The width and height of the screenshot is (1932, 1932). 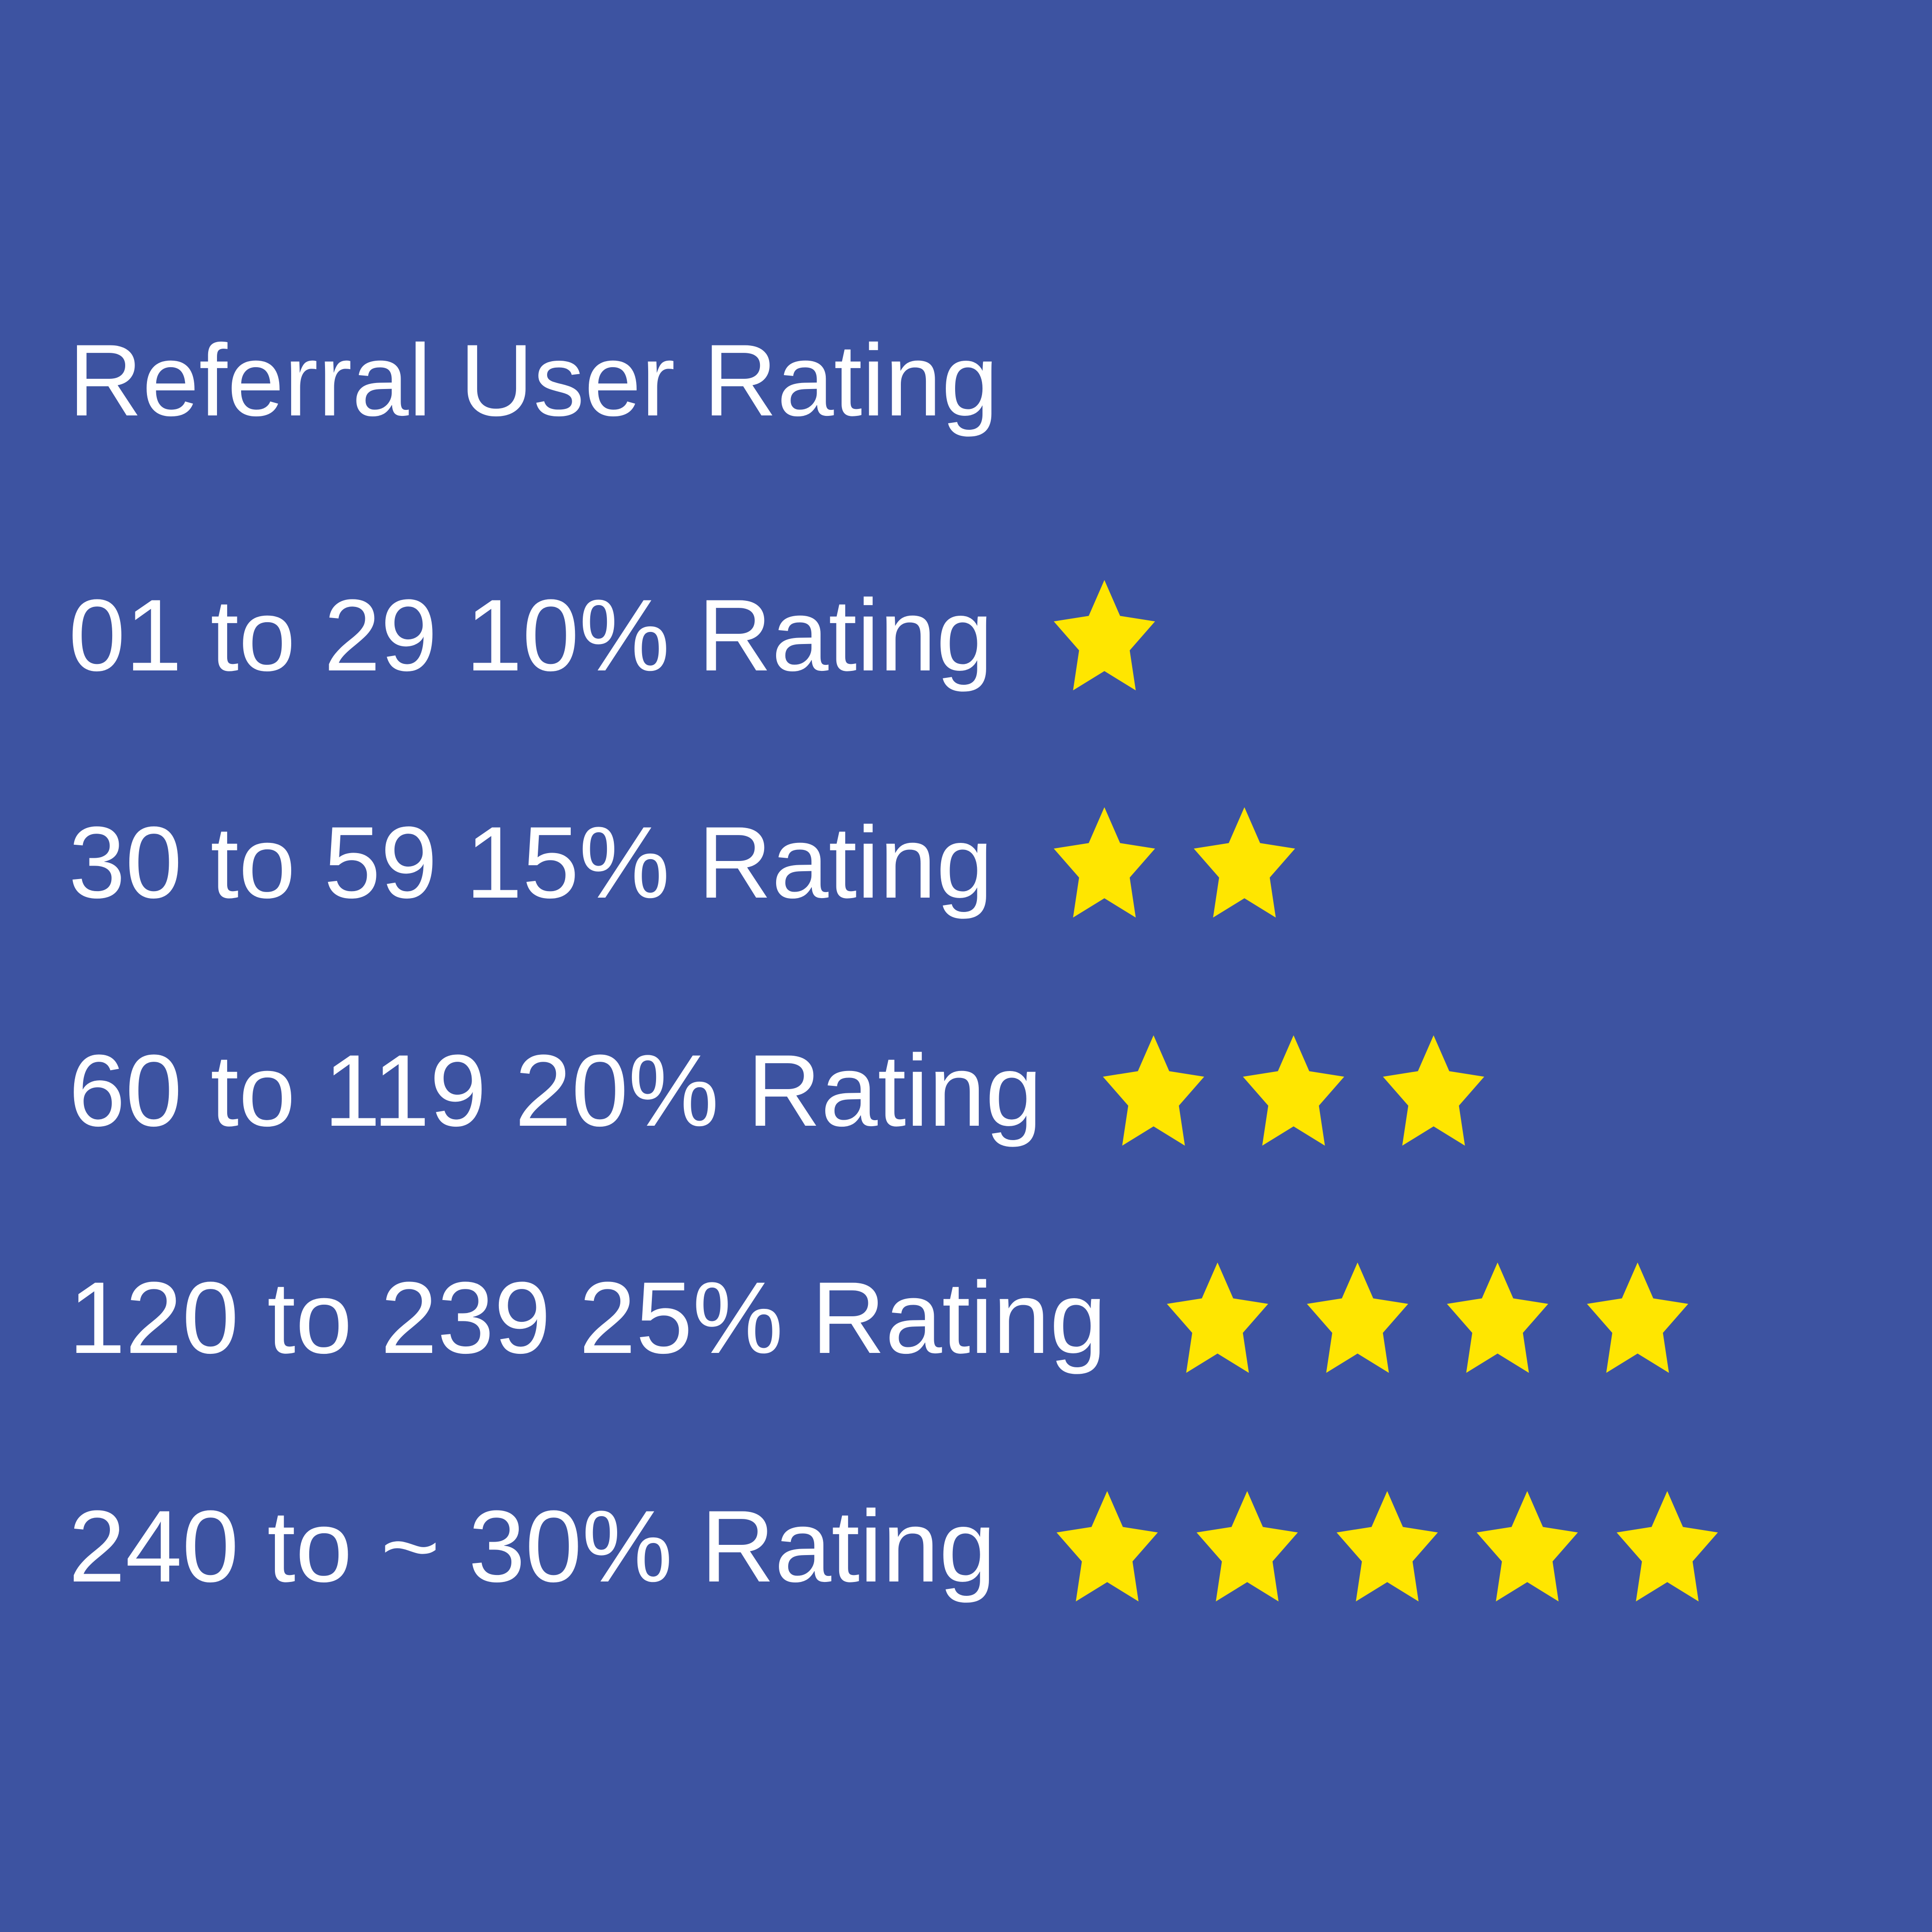 I want to click on page-title: Referral User Rating, so click(x=534, y=380).